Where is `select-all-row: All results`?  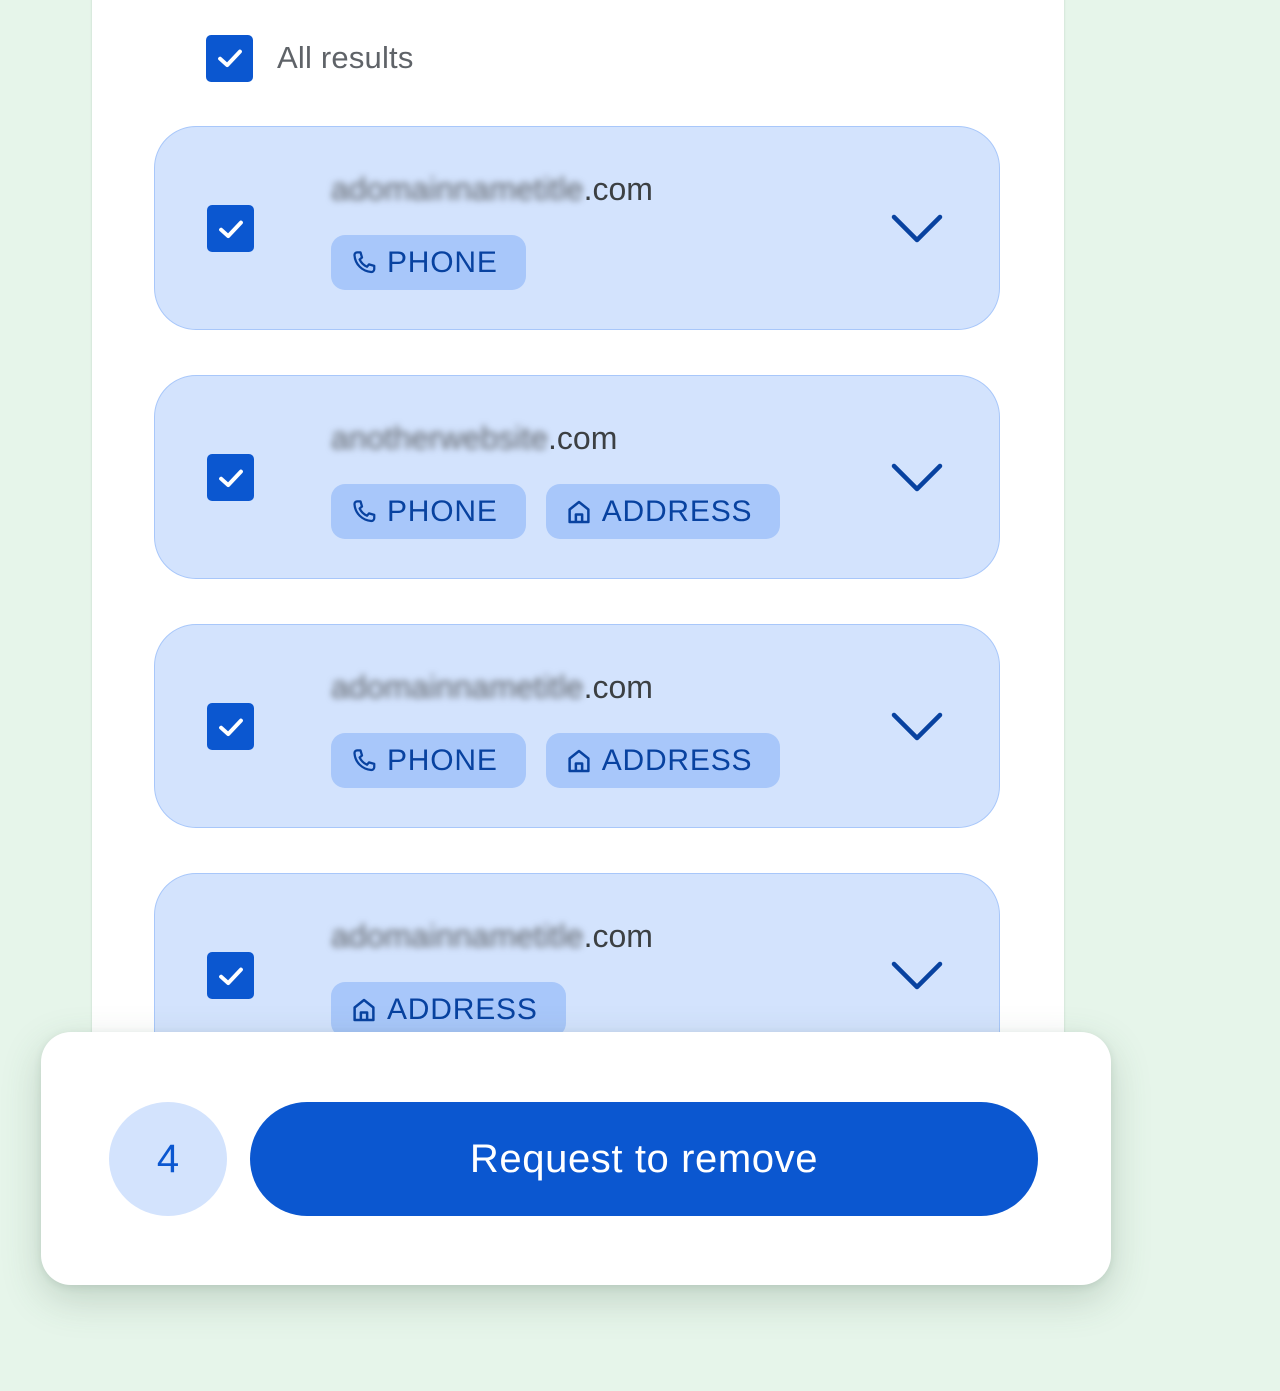 select-all-row: All results is located at coordinates (310, 58).